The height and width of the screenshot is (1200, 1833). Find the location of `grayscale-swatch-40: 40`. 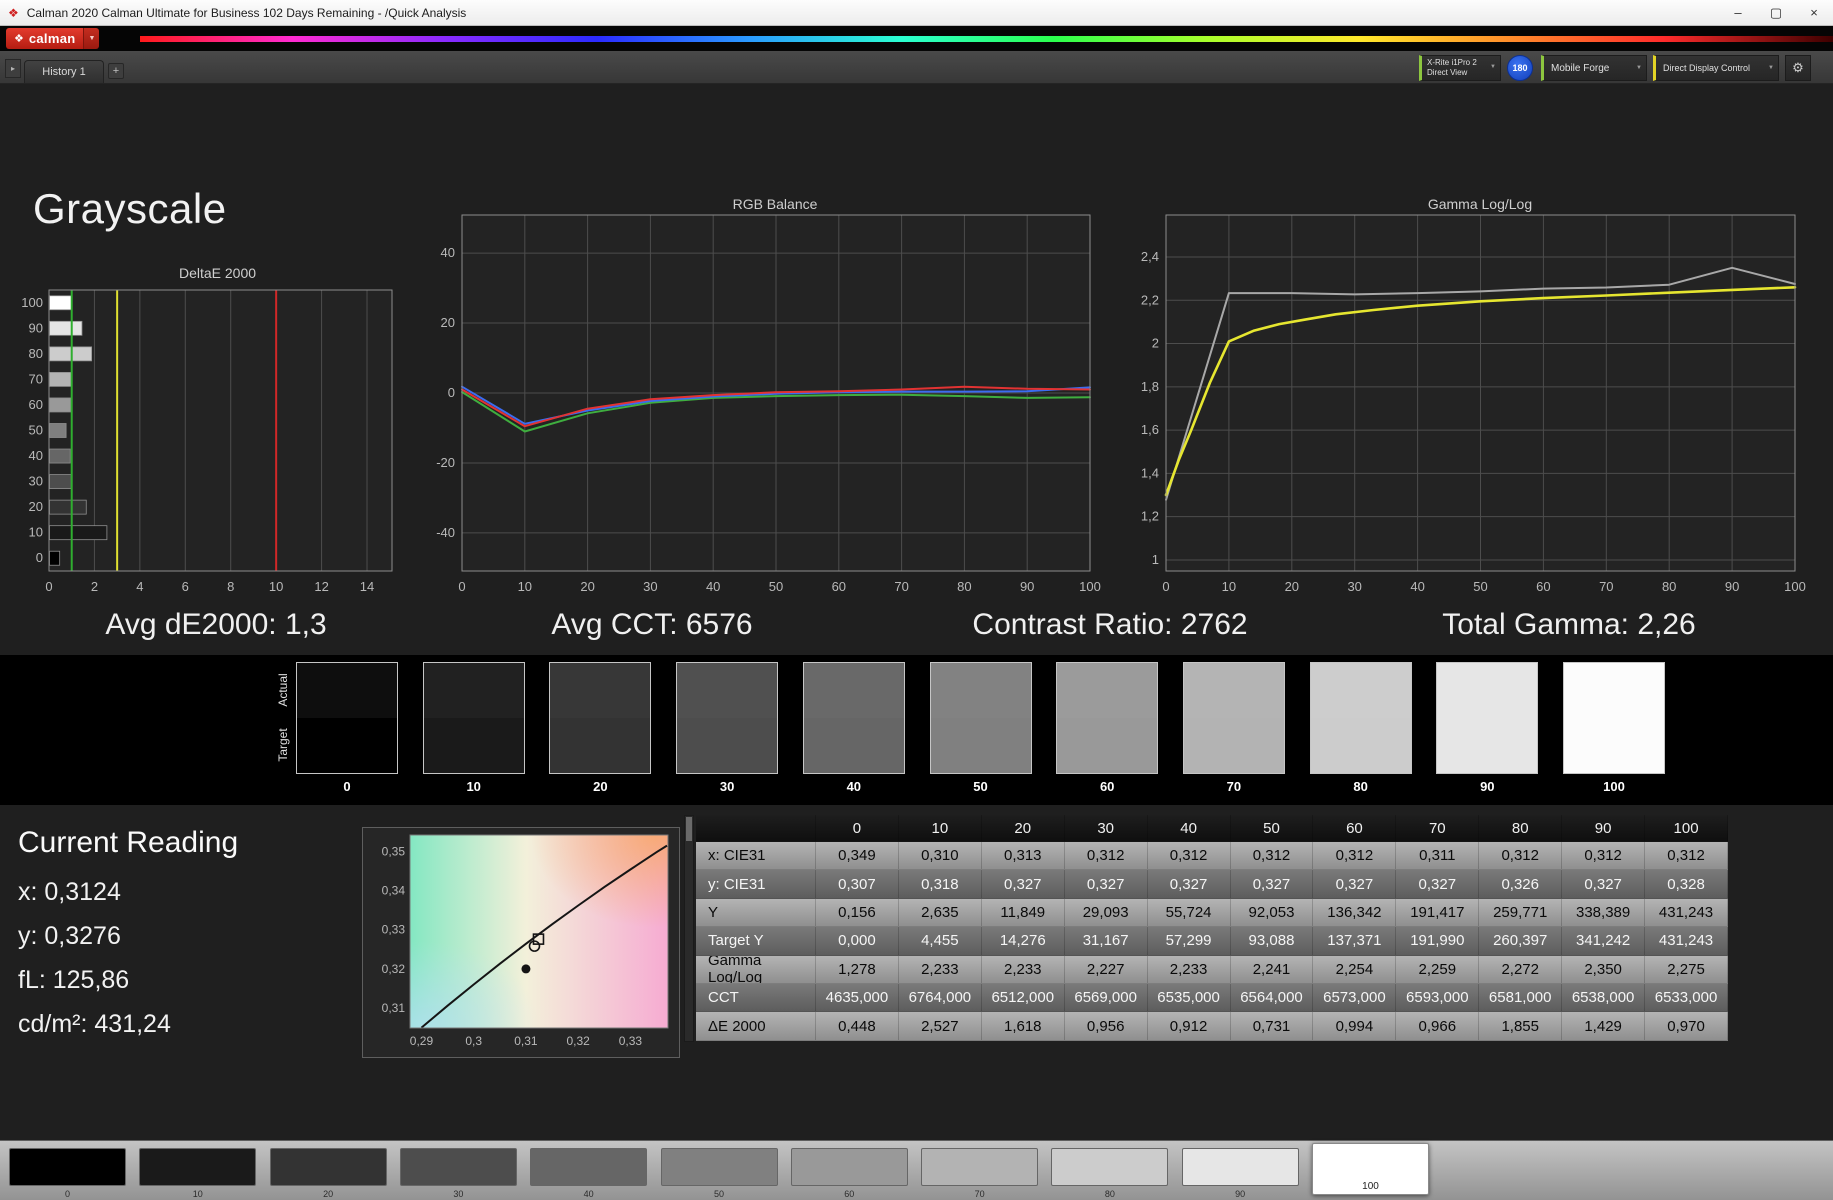

grayscale-swatch-40: 40 is located at coordinates (853, 728).